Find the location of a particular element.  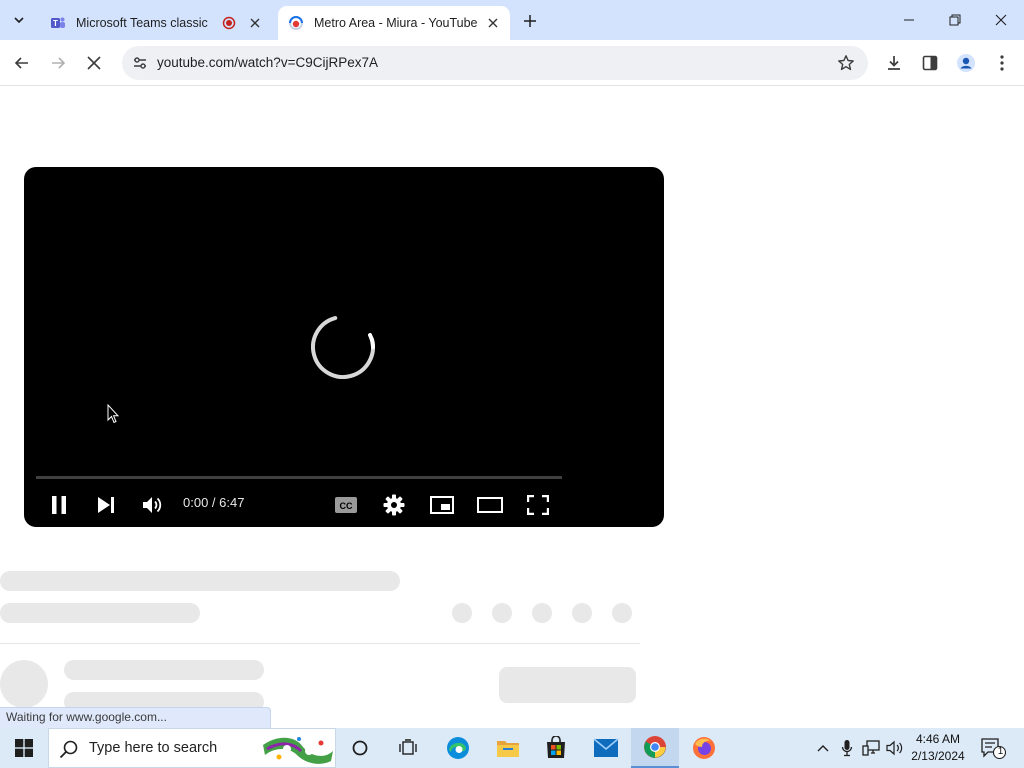

network-button is located at coordinates (871, 748).